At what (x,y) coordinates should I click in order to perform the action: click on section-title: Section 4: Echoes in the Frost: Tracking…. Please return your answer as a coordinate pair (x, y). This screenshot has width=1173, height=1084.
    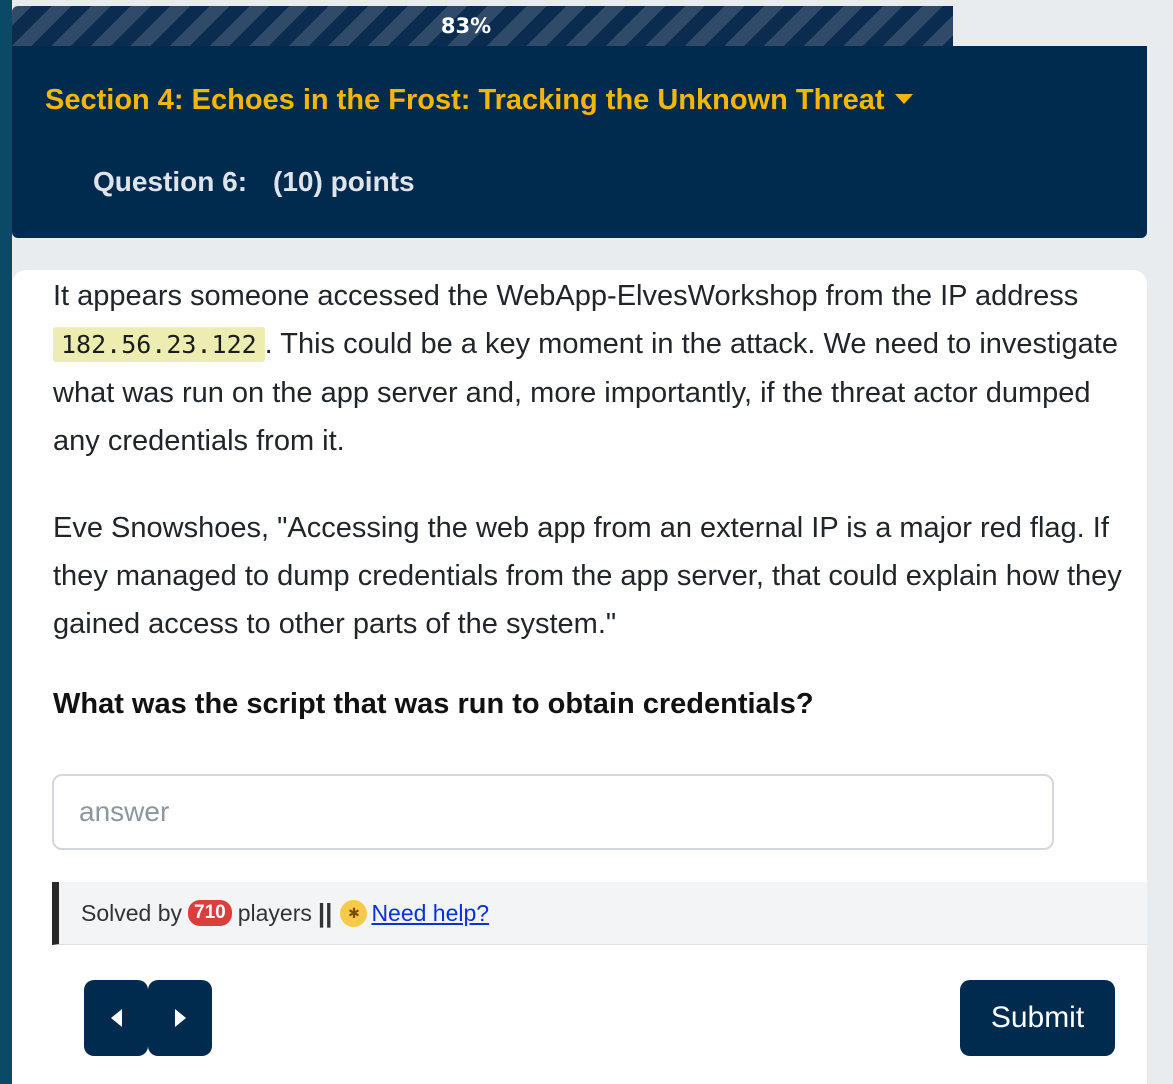
    Looking at the image, I should click on (465, 100).